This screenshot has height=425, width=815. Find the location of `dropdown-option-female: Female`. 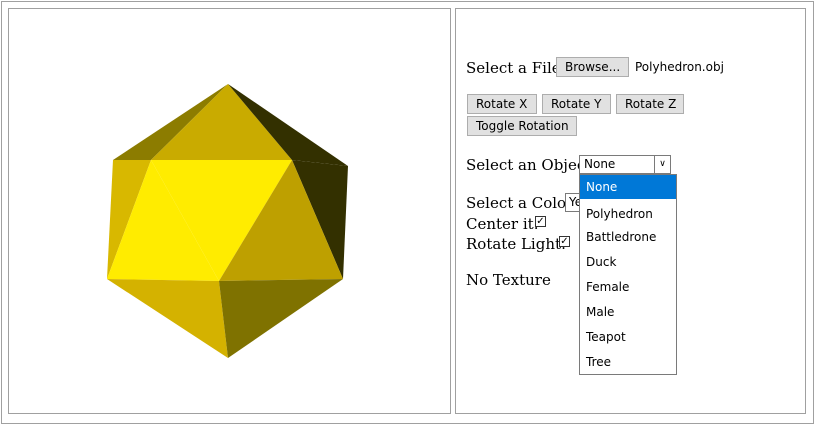

dropdown-option-female: Female is located at coordinates (628, 287).